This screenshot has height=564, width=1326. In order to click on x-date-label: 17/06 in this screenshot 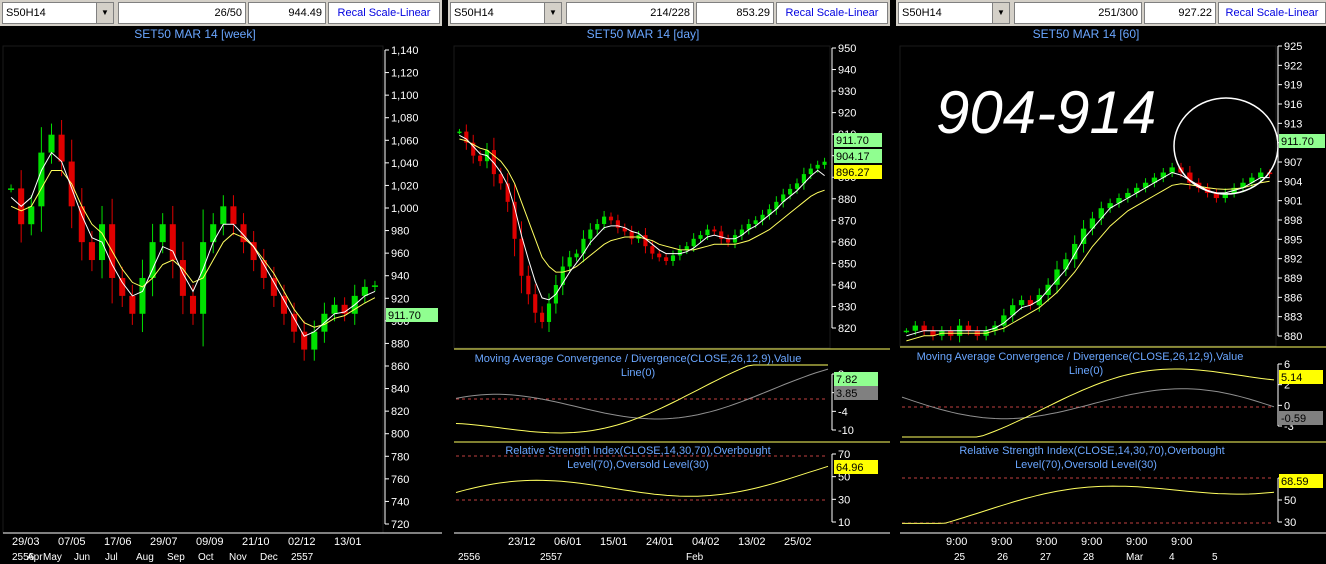, I will do `click(118, 542)`.